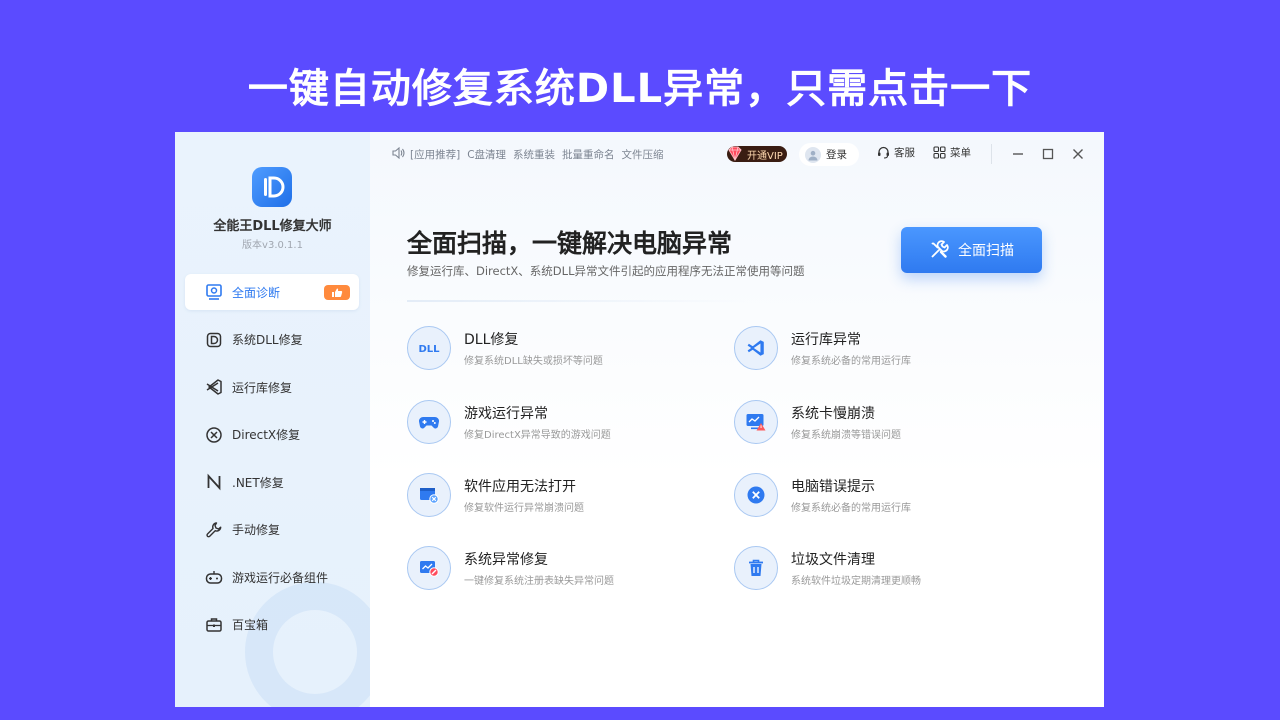 This screenshot has width=1280, height=720. Describe the element at coordinates (570, 243) in the screenshot. I see `hero-title: 全面扫描，一键解决电脑异常` at that location.